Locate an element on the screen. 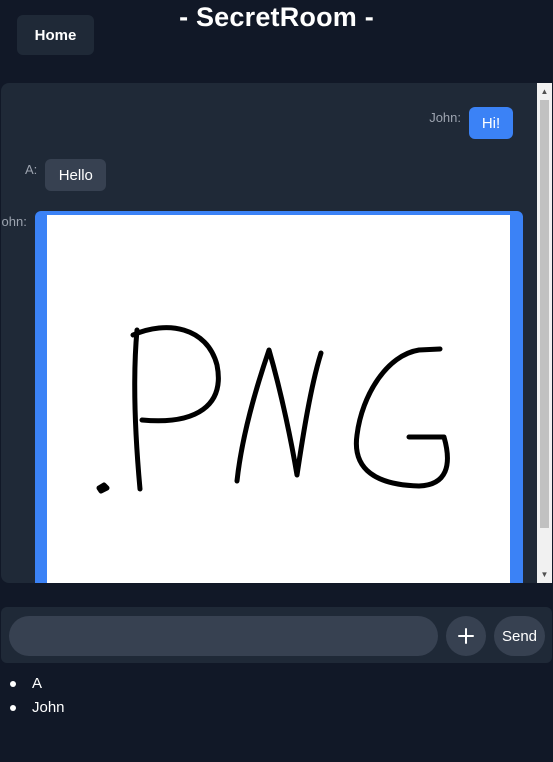 The image size is (553, 762). user-list-item: A is located at coordinates (37, 687).